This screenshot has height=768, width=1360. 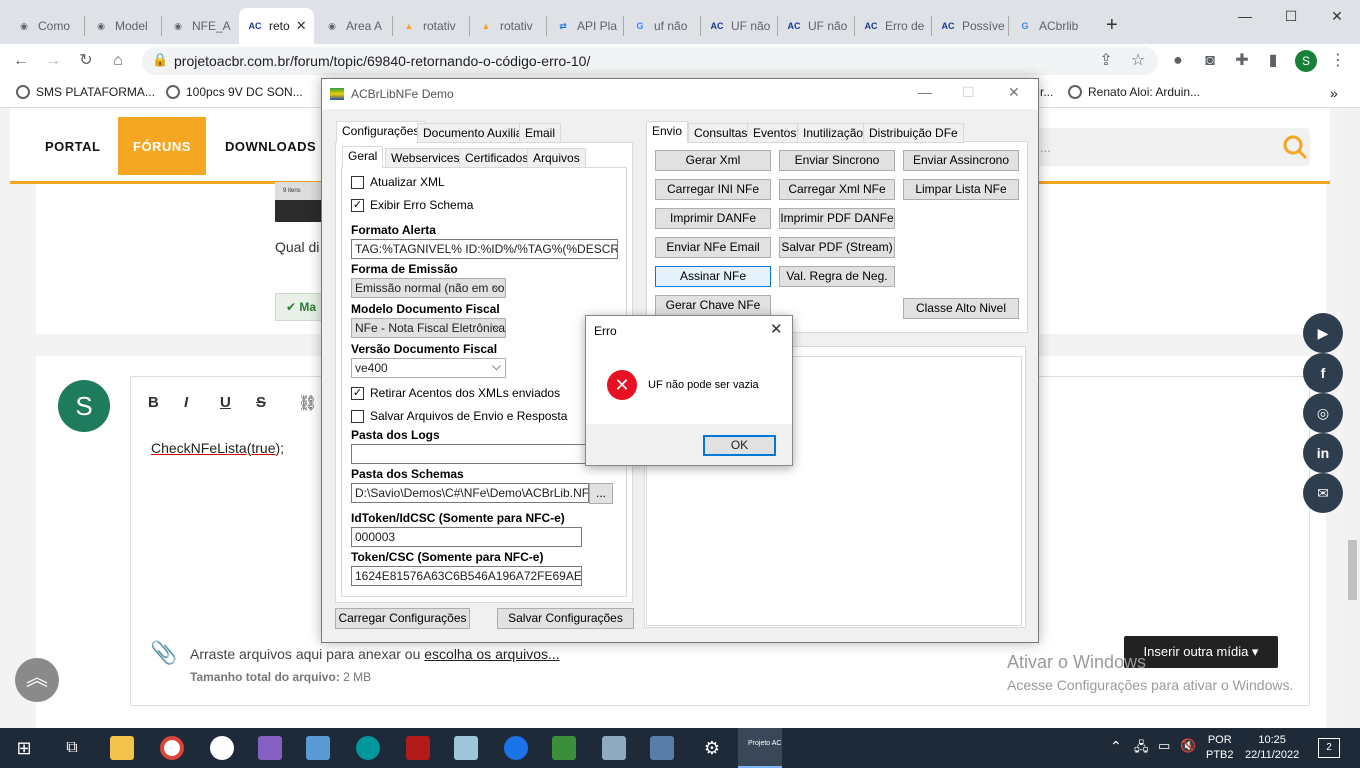 I want to click on modelo-select: NFe - Nota Fiscal Eletrônica, so click(x=428, y=328).